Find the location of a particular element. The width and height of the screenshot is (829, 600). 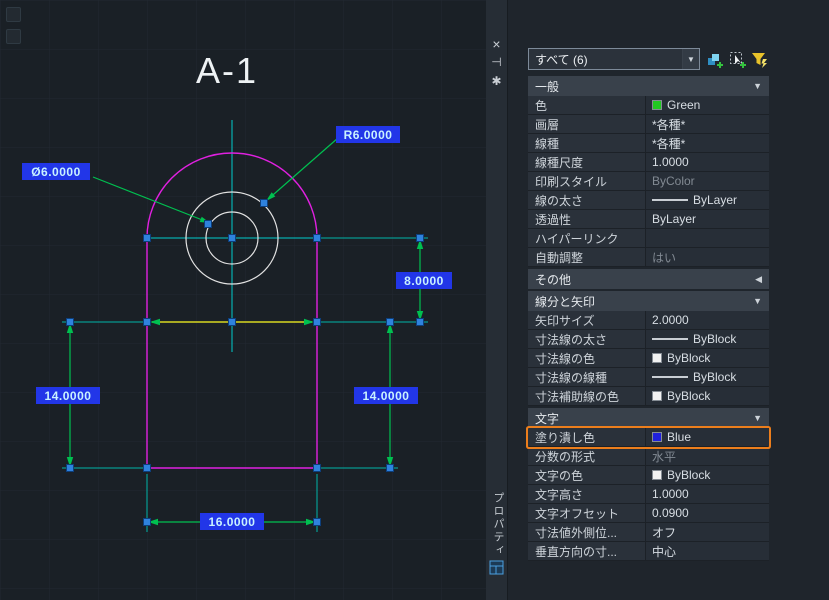

property-row: ハイパーリンク is located at coordinates (648, 238).